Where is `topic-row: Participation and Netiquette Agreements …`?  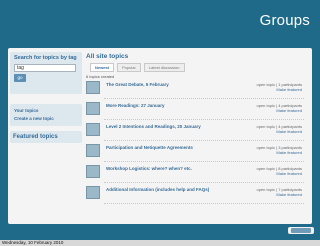 topic-row: Participation and Netiquette Agreements … is located at coordinates (198, 153).